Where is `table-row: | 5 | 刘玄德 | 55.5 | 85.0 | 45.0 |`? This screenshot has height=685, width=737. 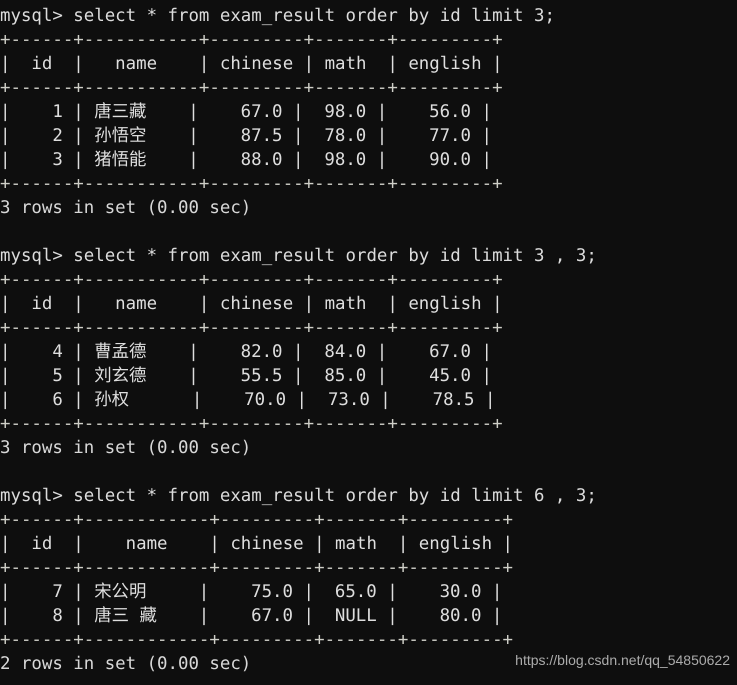 table-row: | 5 | 刘玄德 | 55.5 | 85.0 | 45.0 | is located at coordinates (246, 376).